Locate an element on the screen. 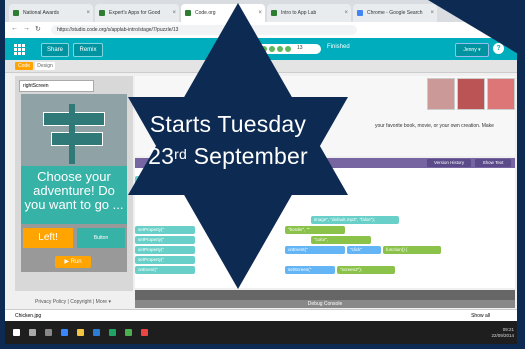  banner-day: 23 is located at coordinates (161, 156).